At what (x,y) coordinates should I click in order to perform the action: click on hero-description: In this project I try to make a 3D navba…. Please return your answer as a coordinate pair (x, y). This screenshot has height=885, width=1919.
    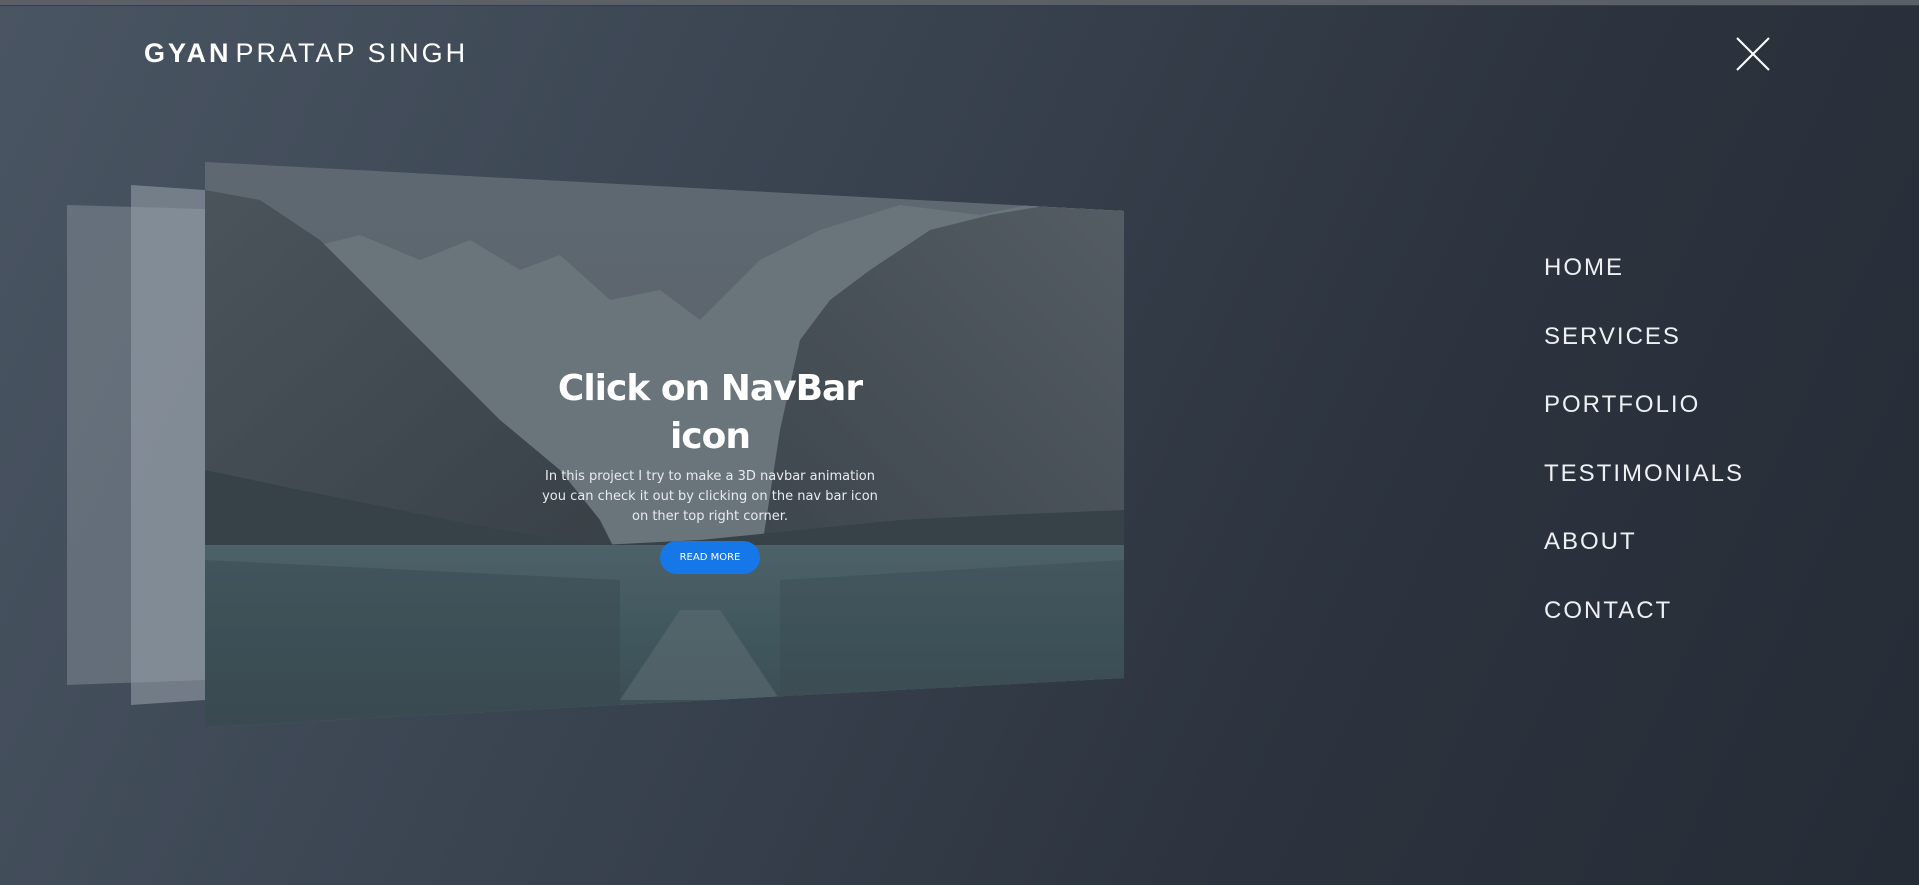
    Looking at the image, I should click on (710, 496).